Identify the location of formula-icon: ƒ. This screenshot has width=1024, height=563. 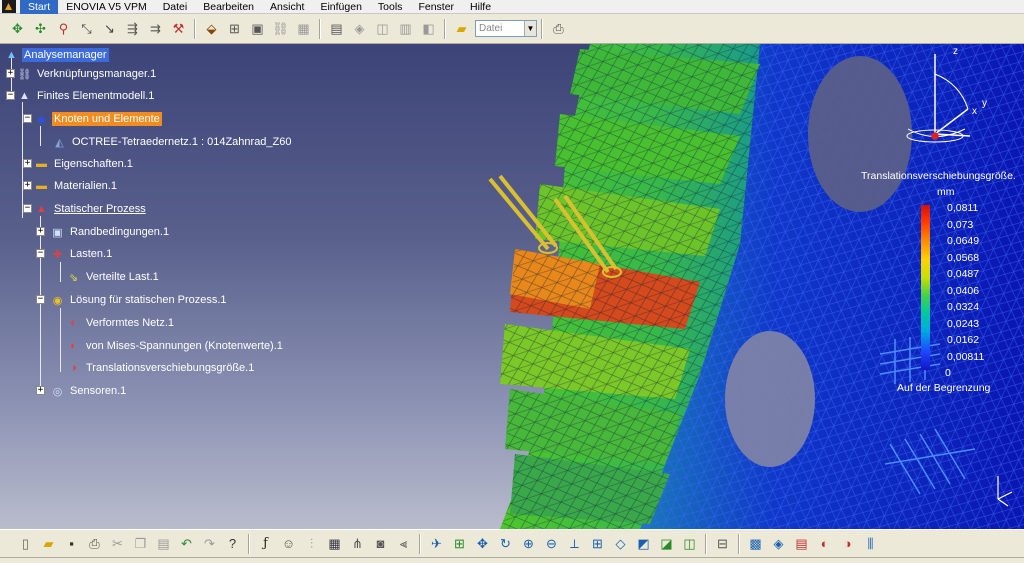
(265, 543).